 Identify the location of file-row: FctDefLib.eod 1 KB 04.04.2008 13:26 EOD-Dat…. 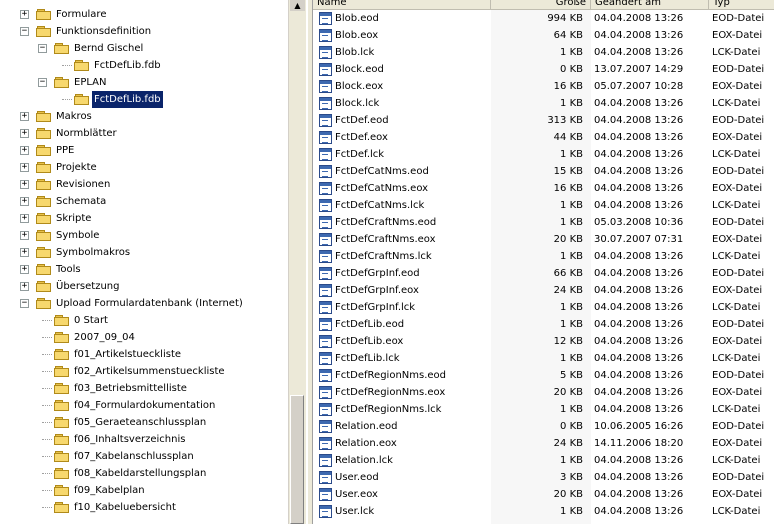
(543, 324).